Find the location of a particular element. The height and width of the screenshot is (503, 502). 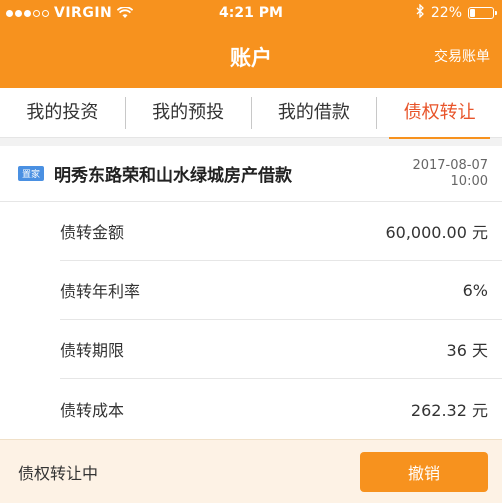

tab-my-pre-investments: 我的预投 is located at coordinates (187, 112).